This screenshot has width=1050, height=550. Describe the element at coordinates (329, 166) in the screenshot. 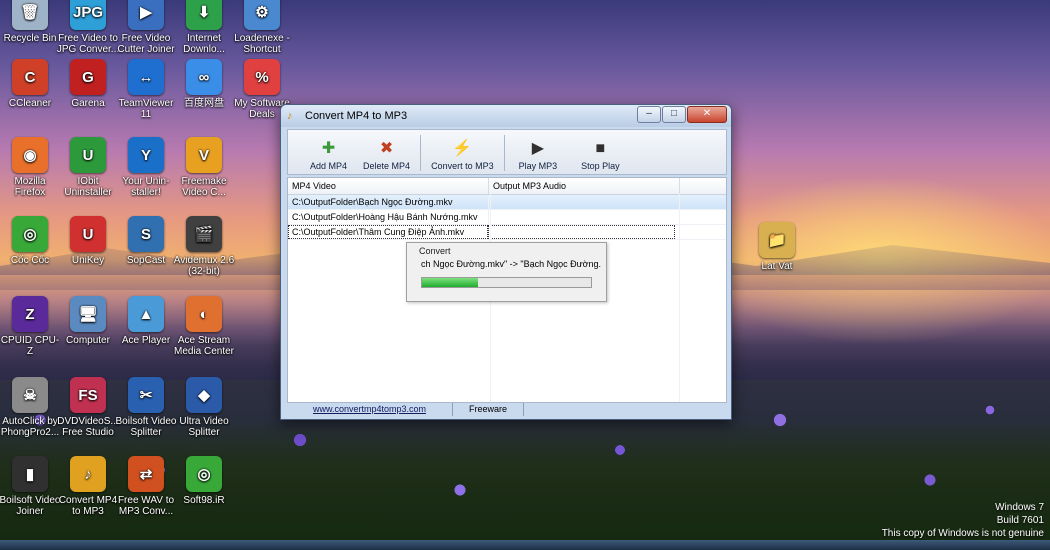

I see `add-mp4-label: Add MP4` at that location.